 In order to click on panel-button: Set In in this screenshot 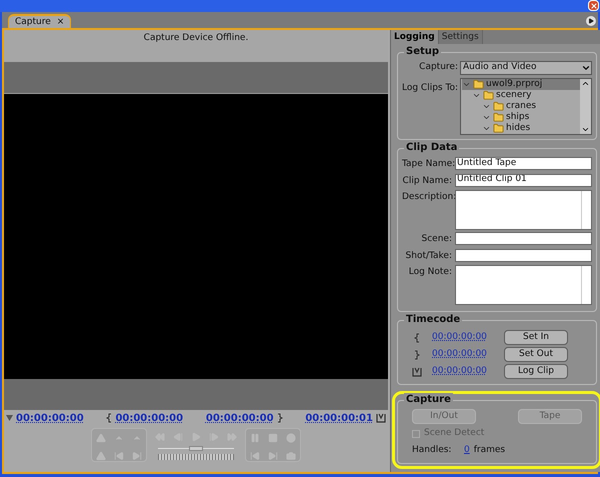, I will do `click(536, 337)`.